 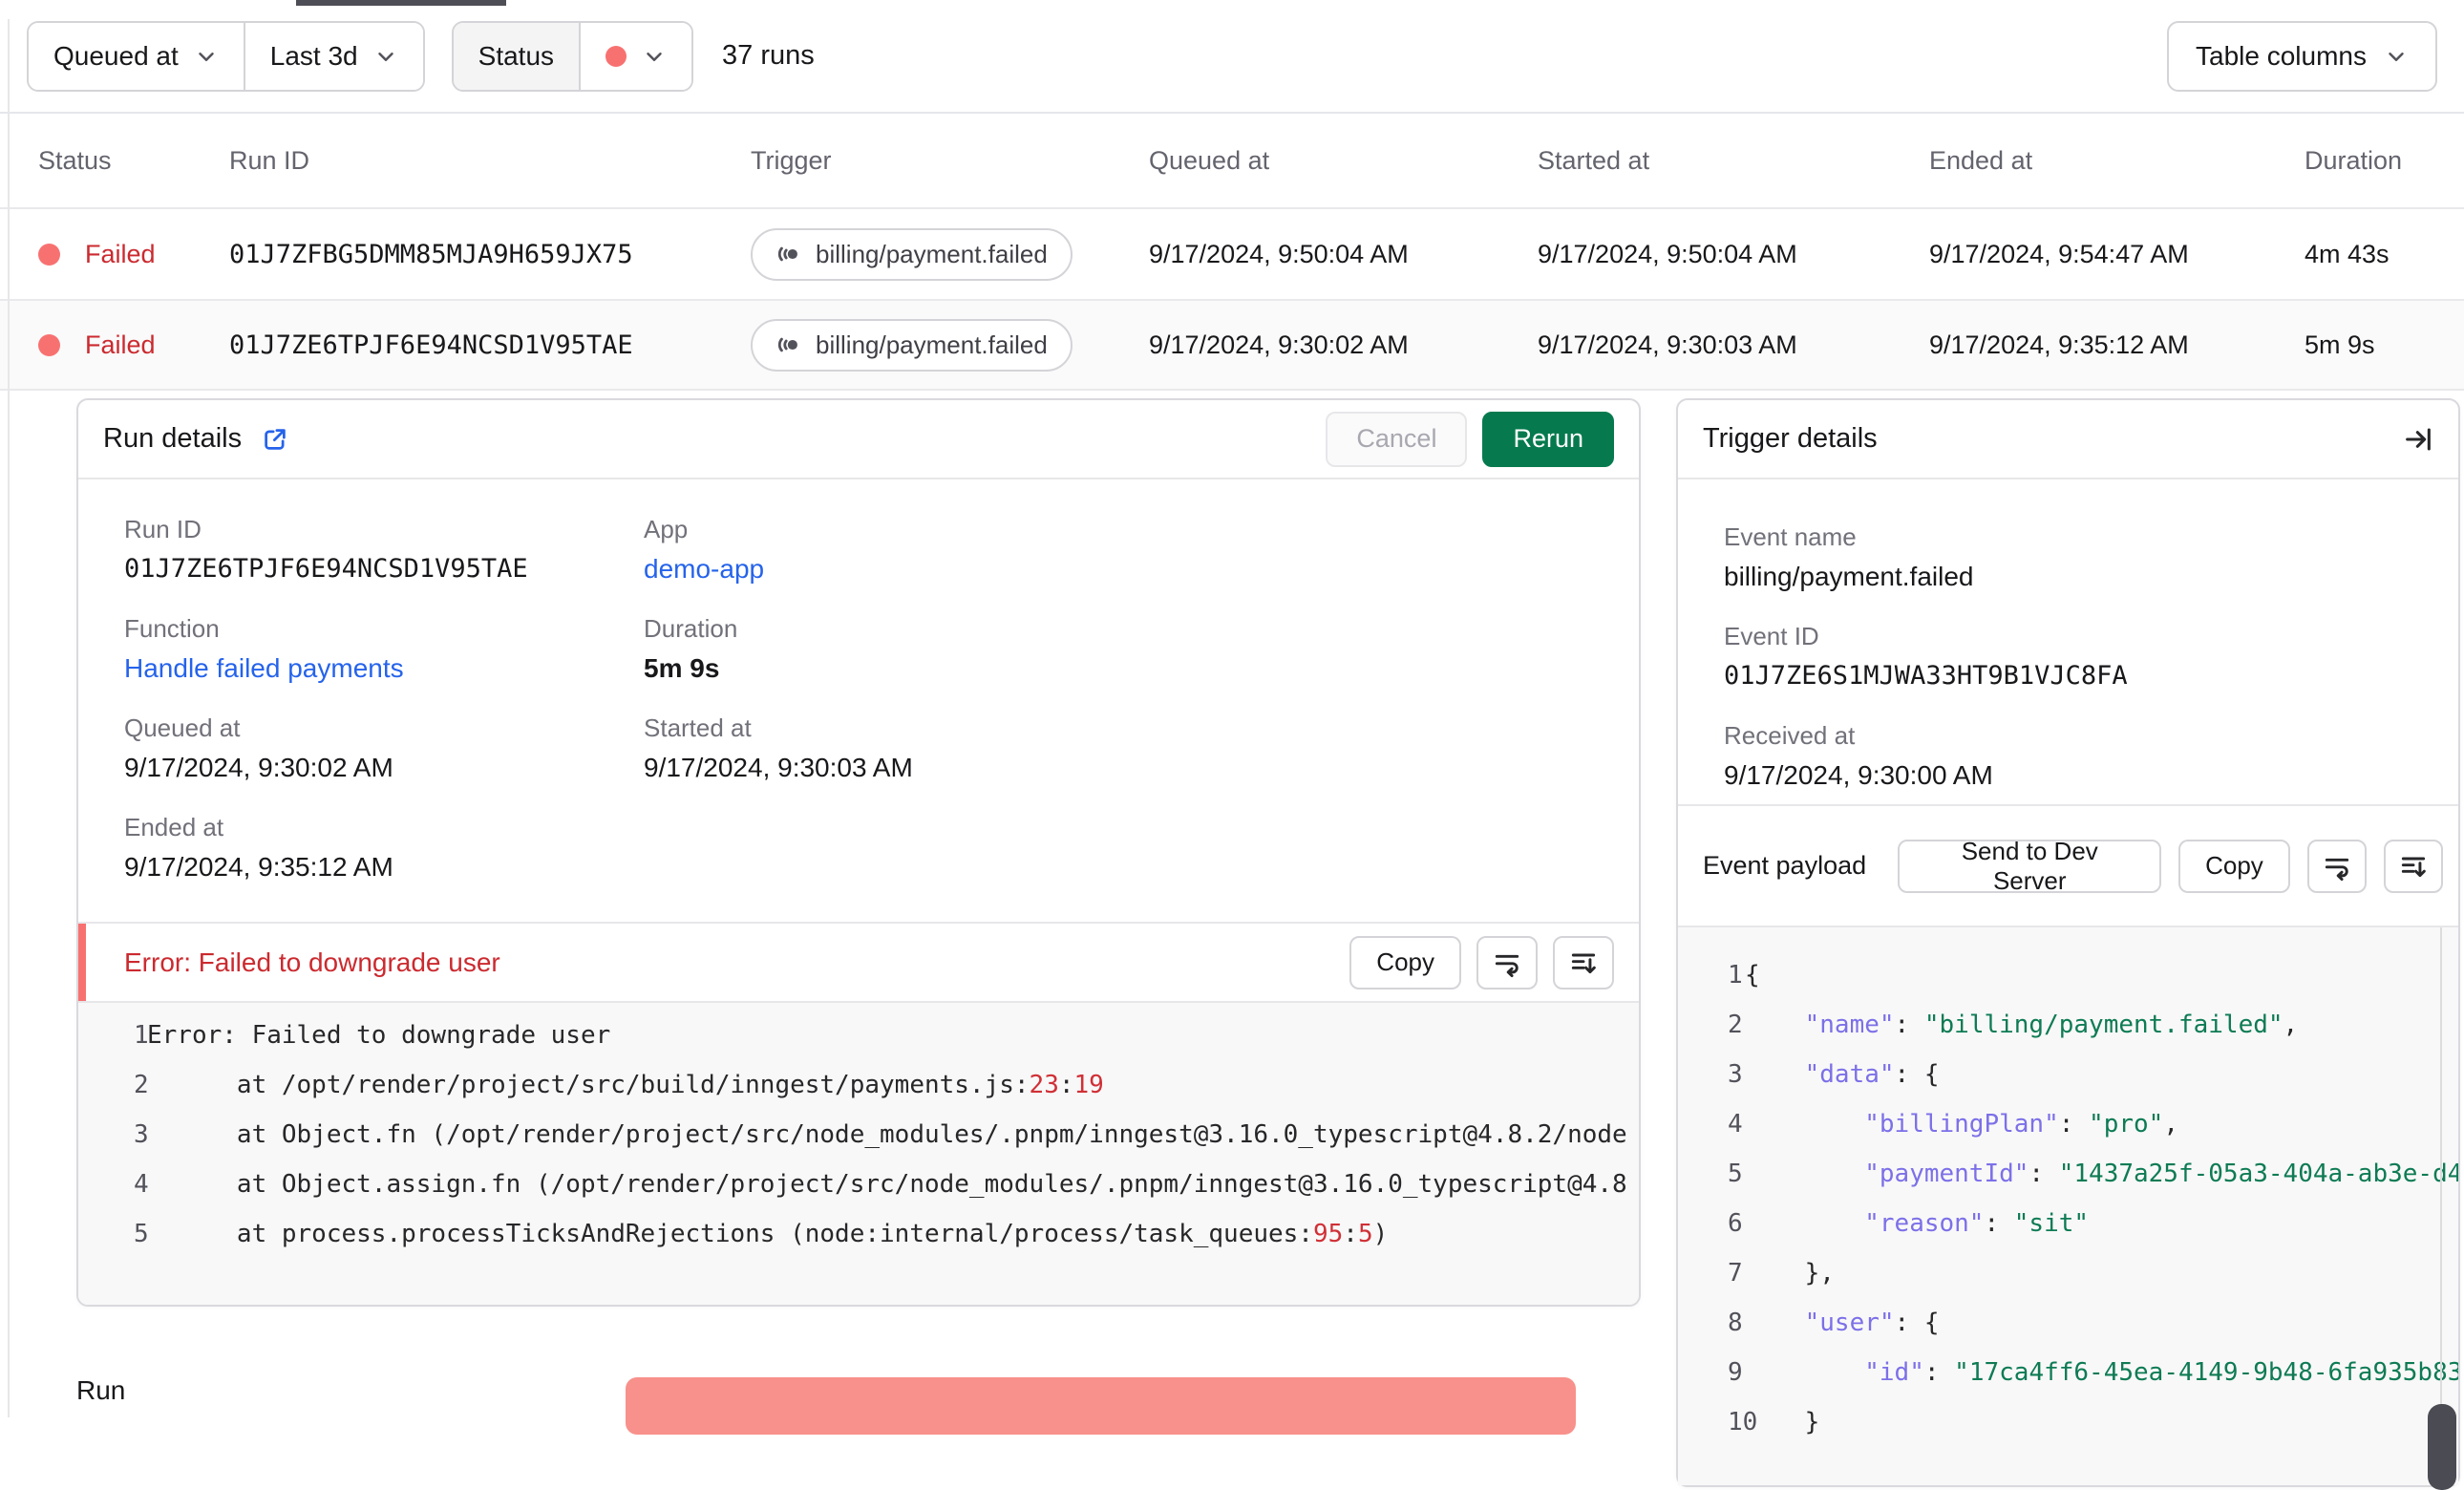 What do you see at coordinates (1858, 756) in the screenshot?
I see `received-at-field: Received at 9/17/2024, 9:30:00 AM` at bounding box center [1858, 756].